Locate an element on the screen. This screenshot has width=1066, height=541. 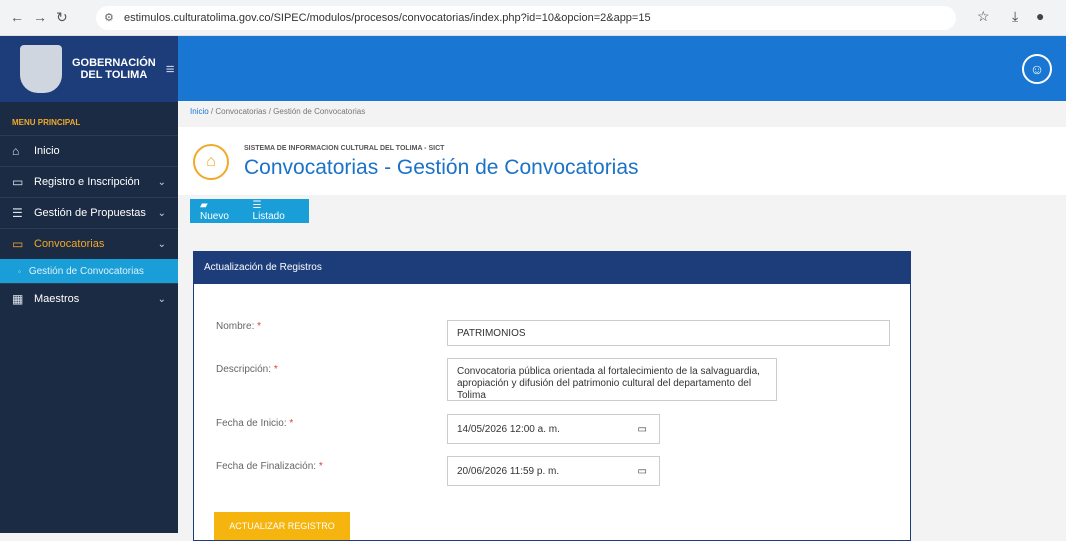
nombre-input: PATRIMONIOS is located at coordinates (668, 333).